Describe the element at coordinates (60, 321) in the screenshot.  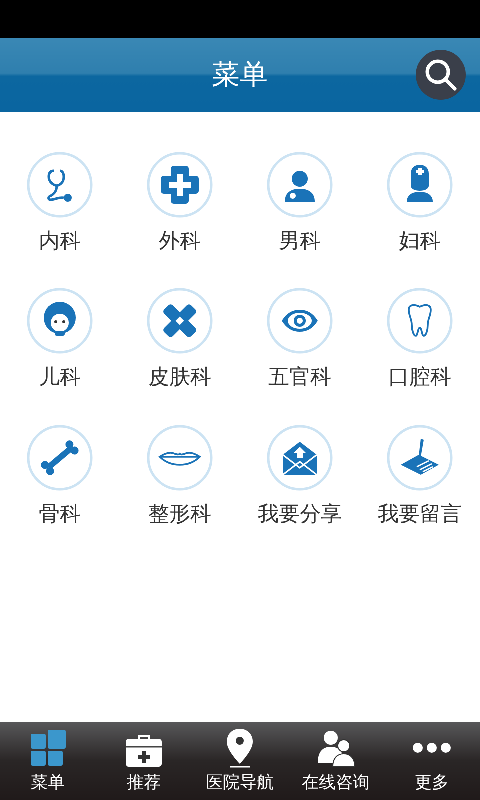
I see `child-face-icon` at that location.